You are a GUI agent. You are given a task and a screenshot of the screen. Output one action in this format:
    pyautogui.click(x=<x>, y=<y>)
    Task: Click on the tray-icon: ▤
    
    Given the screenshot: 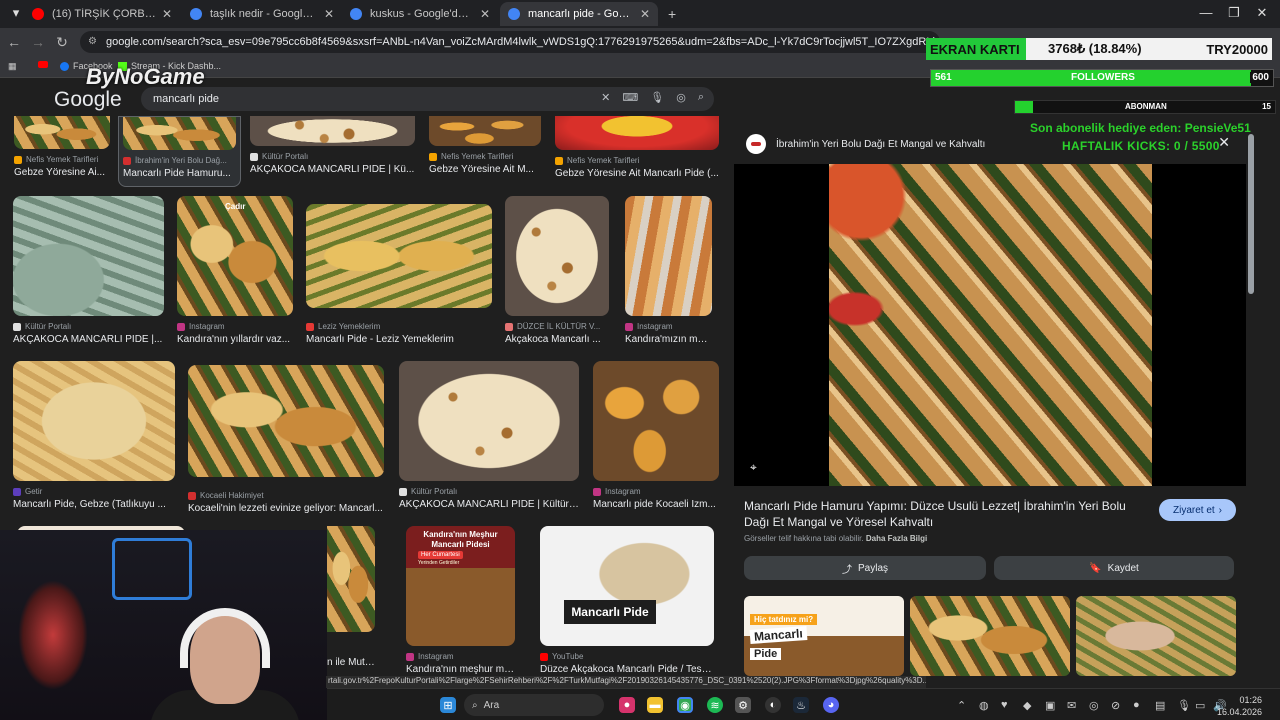 What is the action you would take?
    pyautogui.click(x=1160, y=705)
    